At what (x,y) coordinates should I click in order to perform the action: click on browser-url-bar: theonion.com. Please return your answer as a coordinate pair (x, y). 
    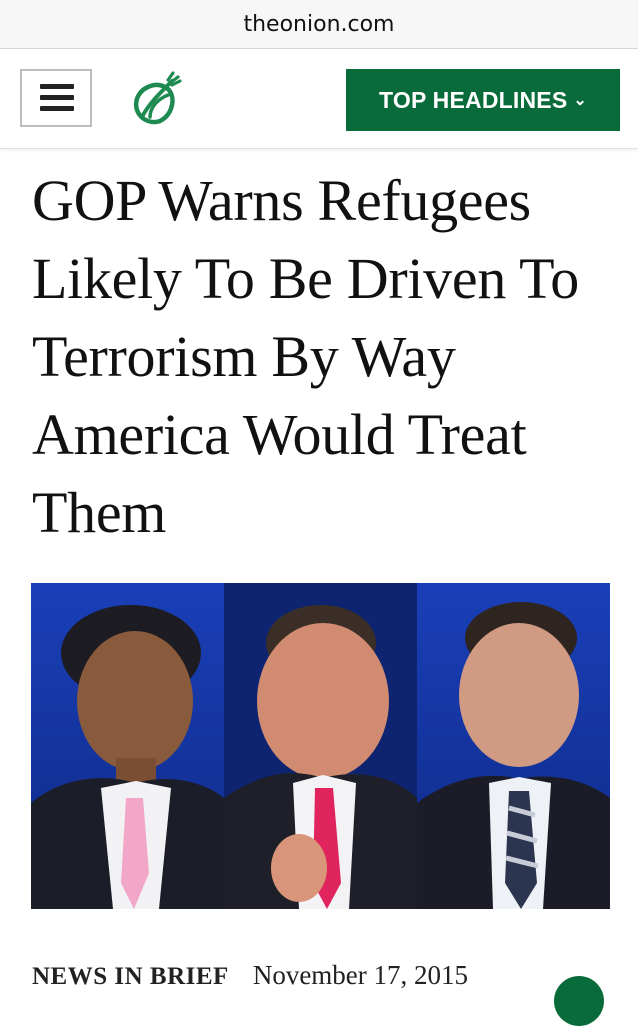
    Looking at the image, I should click on (319, 24).